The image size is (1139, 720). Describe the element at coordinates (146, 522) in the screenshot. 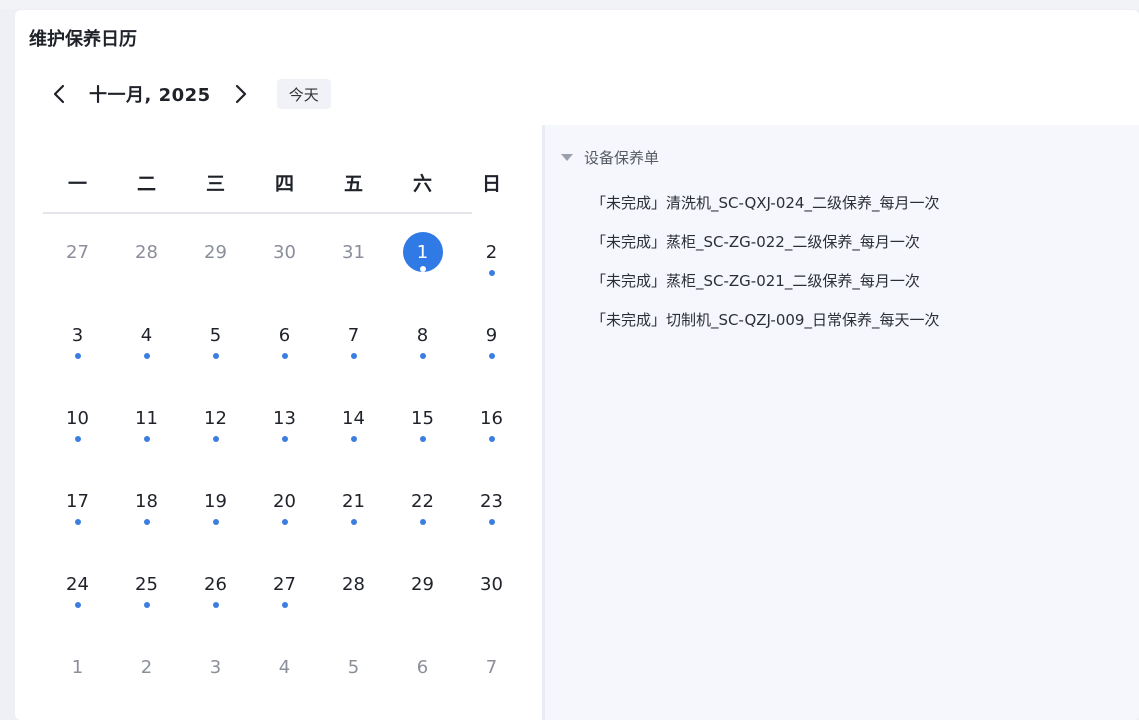

I see `calendar-day: 18` at that location.